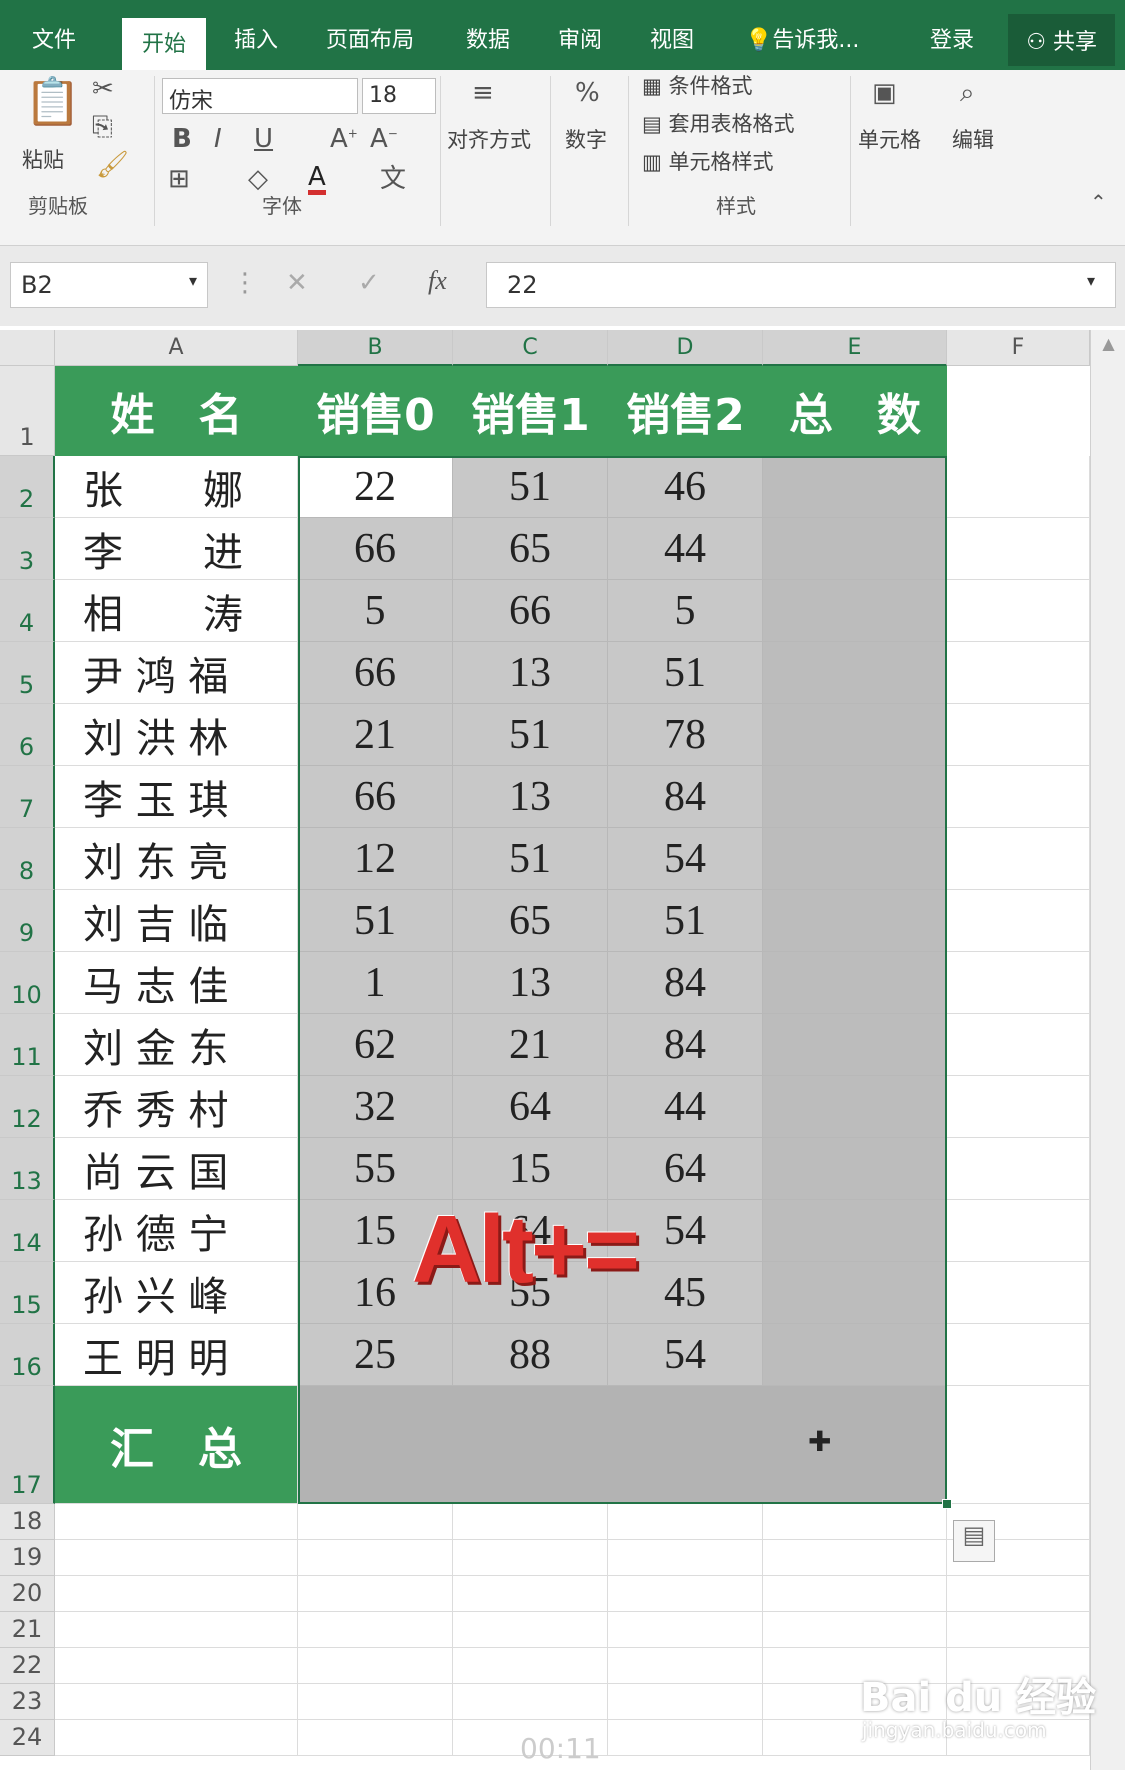 This screenshot has height=1770, width=1125. Describe the element at coordinates (27, 487) in the screenshot. I see `row-header: 2` at that location.